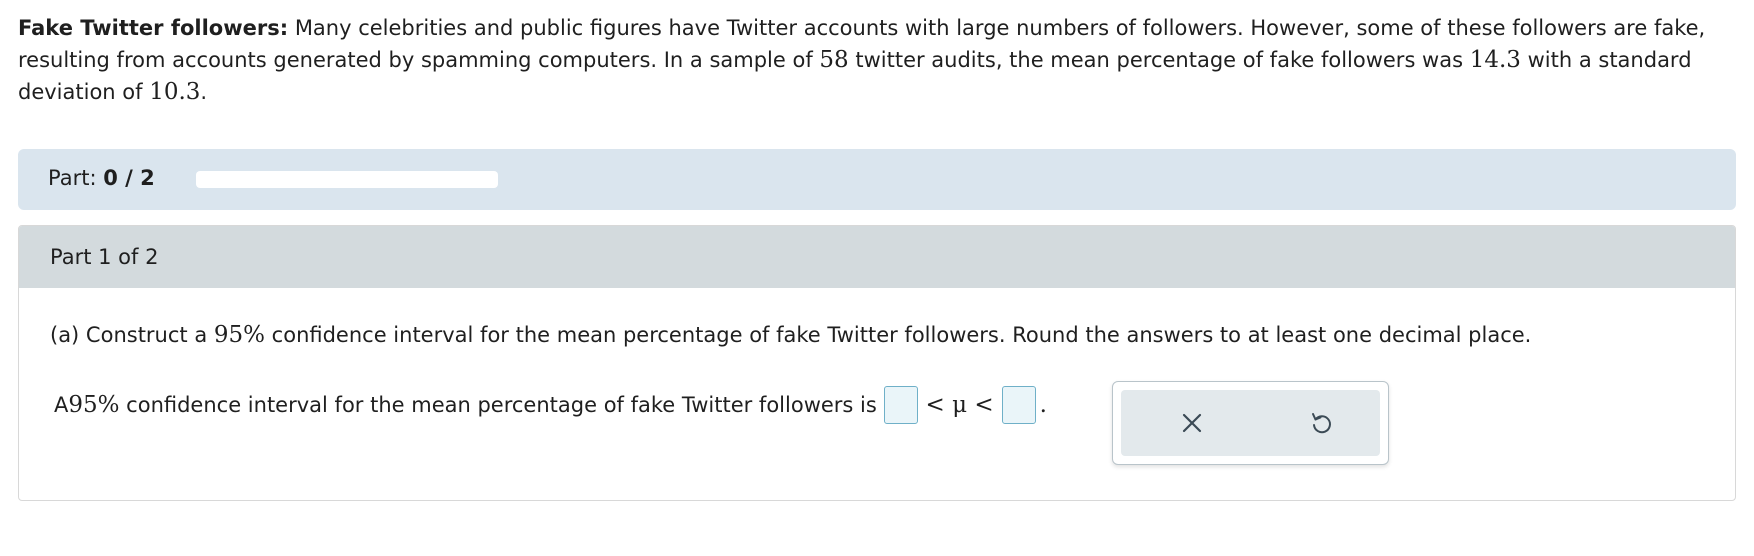 This screenshot has width=1754, height=556. I want to click on answer-prefix: A, so click(61, 405).